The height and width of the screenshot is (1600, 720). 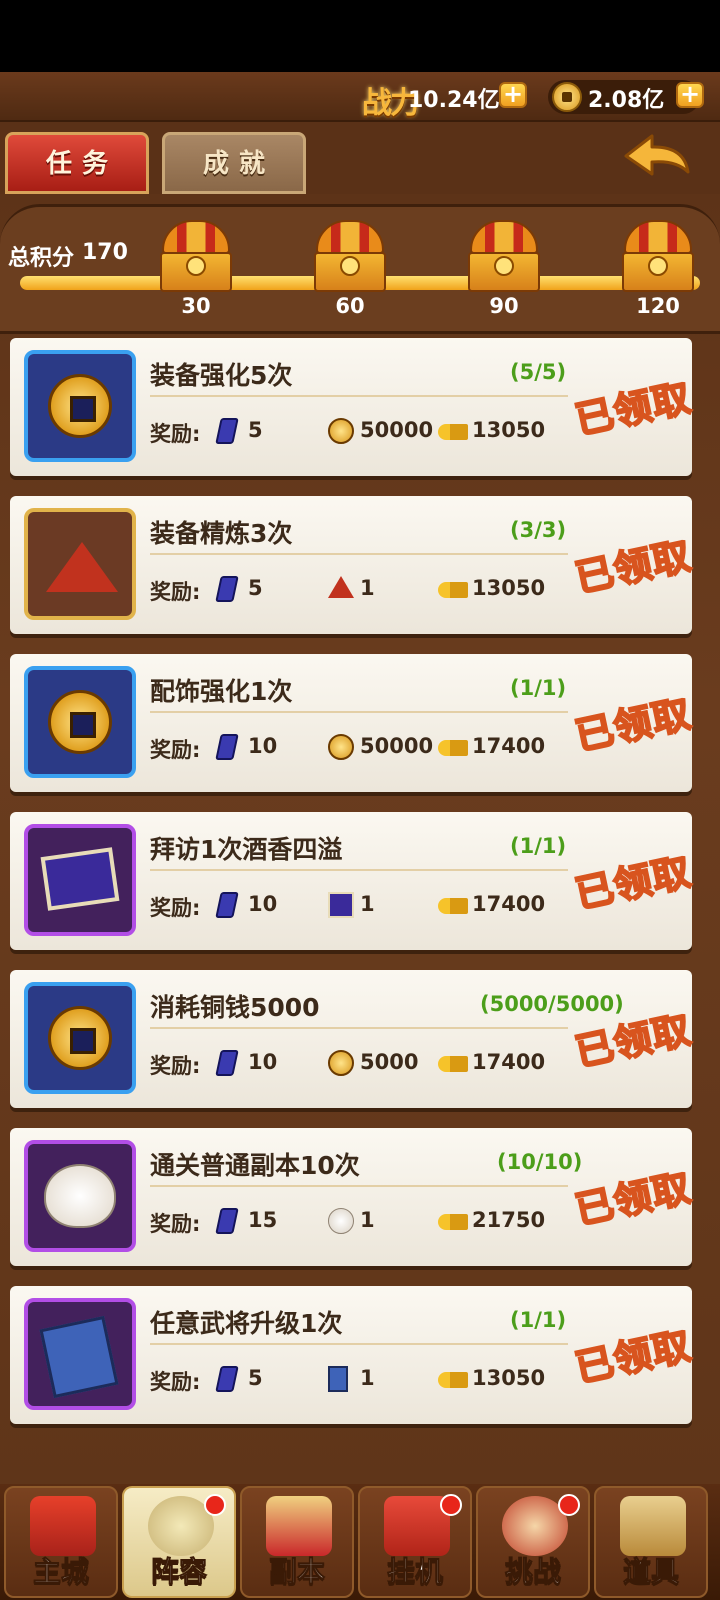 What do you see at coordinates (234, 163) in the screenshot?
I see `tab-achievements: 成就` at bounding box center [234, 163].